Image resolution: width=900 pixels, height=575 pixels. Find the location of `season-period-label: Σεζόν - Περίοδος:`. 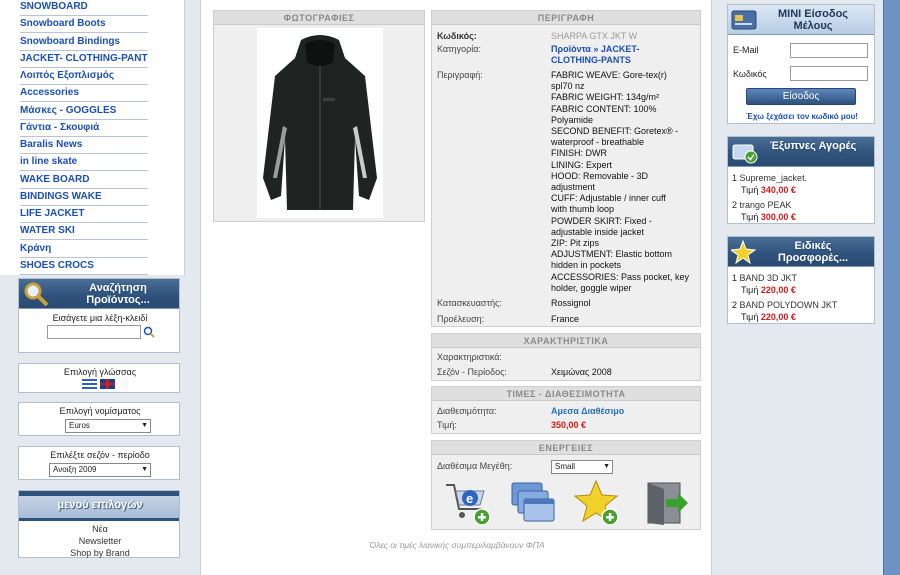

season-period-label: Σεζόν - Περίοδος: is located at coordinates (472, 372).